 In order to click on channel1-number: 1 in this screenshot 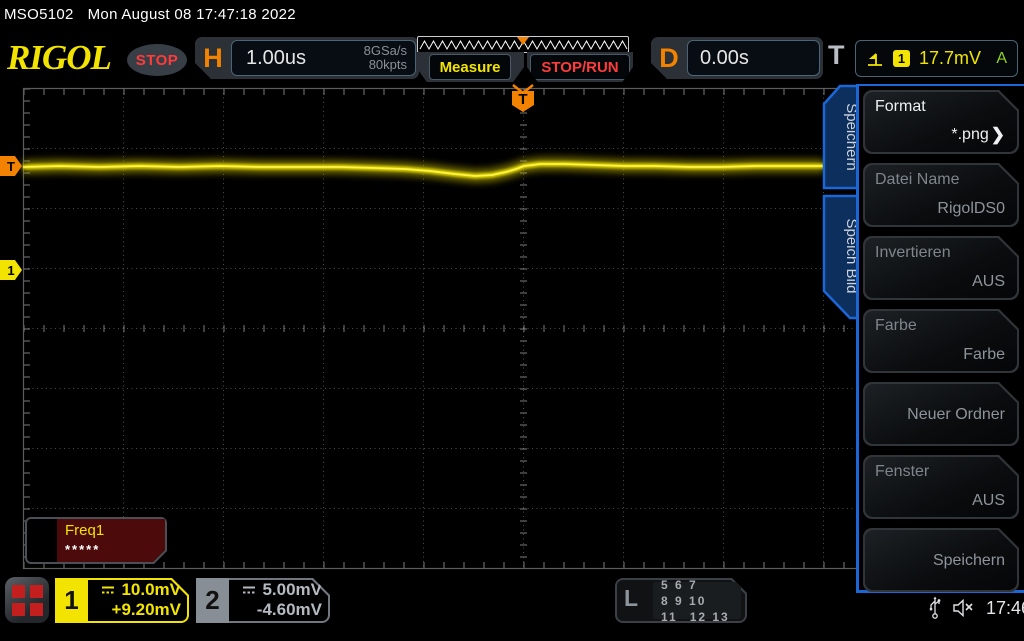, I will do `click(71, 600)`.